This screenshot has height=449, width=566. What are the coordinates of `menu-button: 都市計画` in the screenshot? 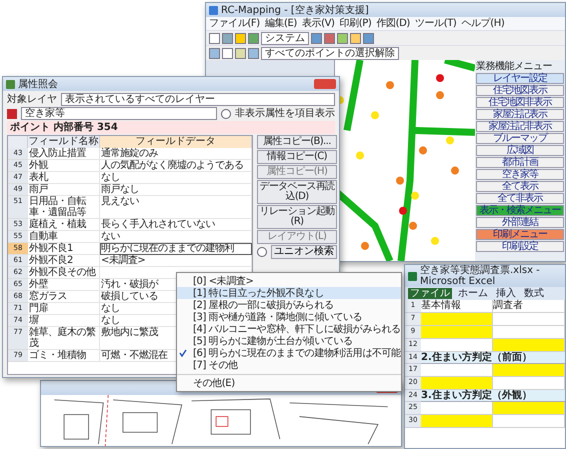 It's located at (520, 162).